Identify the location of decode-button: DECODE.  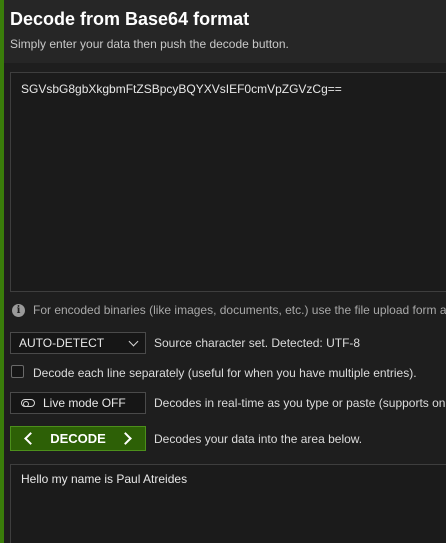
(78, 438).